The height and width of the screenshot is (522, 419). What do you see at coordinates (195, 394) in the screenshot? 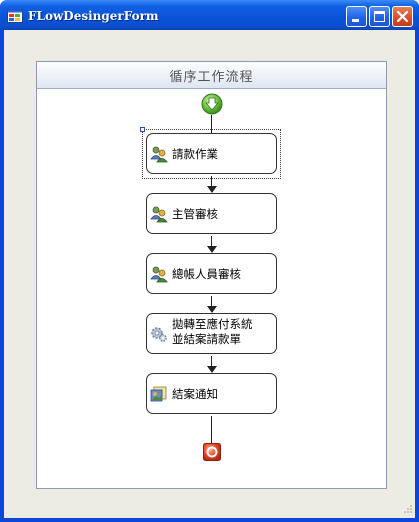
I see `activity-label: 結案通知` at bounding box center [195, 394].